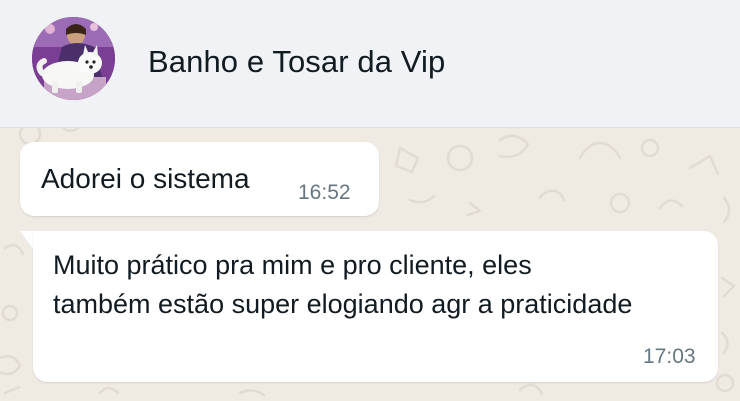 This screenshot has height=401, width=740. I want to click on message-timestamp: 16:52, so click(324, 192).